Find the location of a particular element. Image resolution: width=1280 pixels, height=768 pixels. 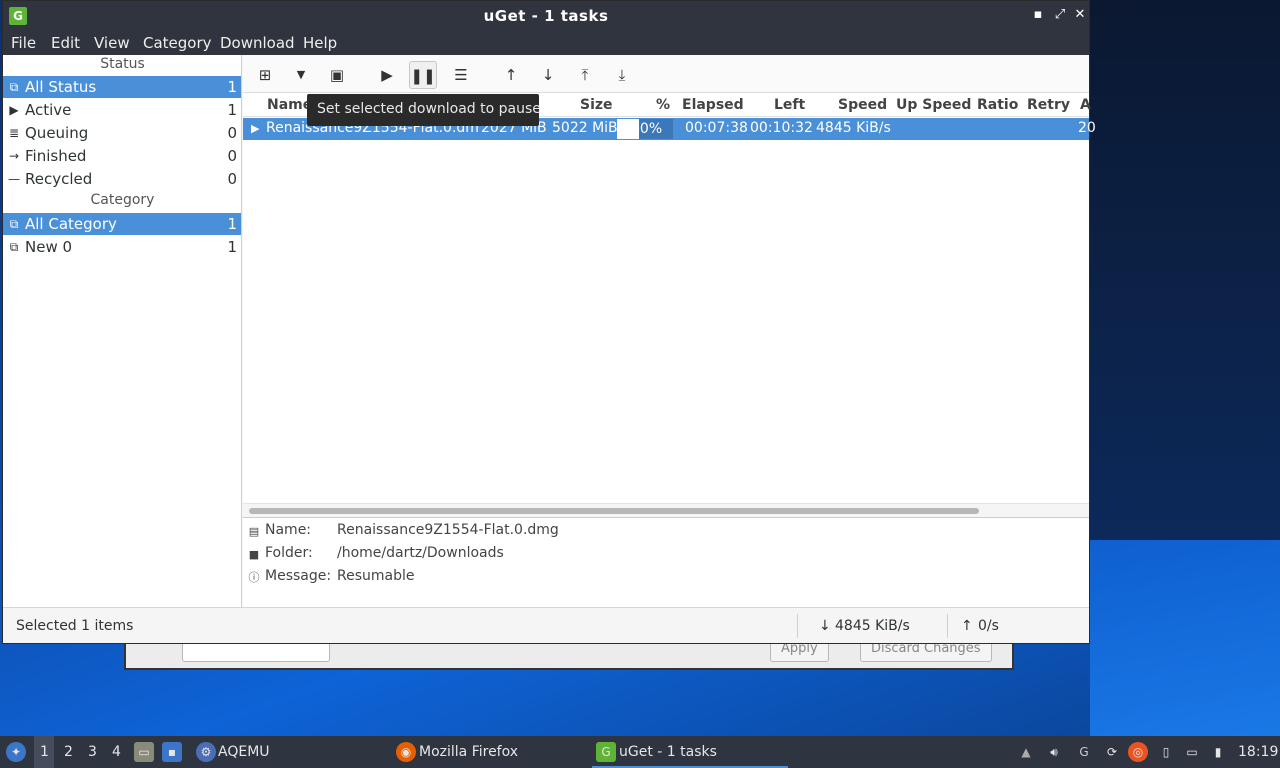

column-retry: Retry is located at coordinates (1048, 105).